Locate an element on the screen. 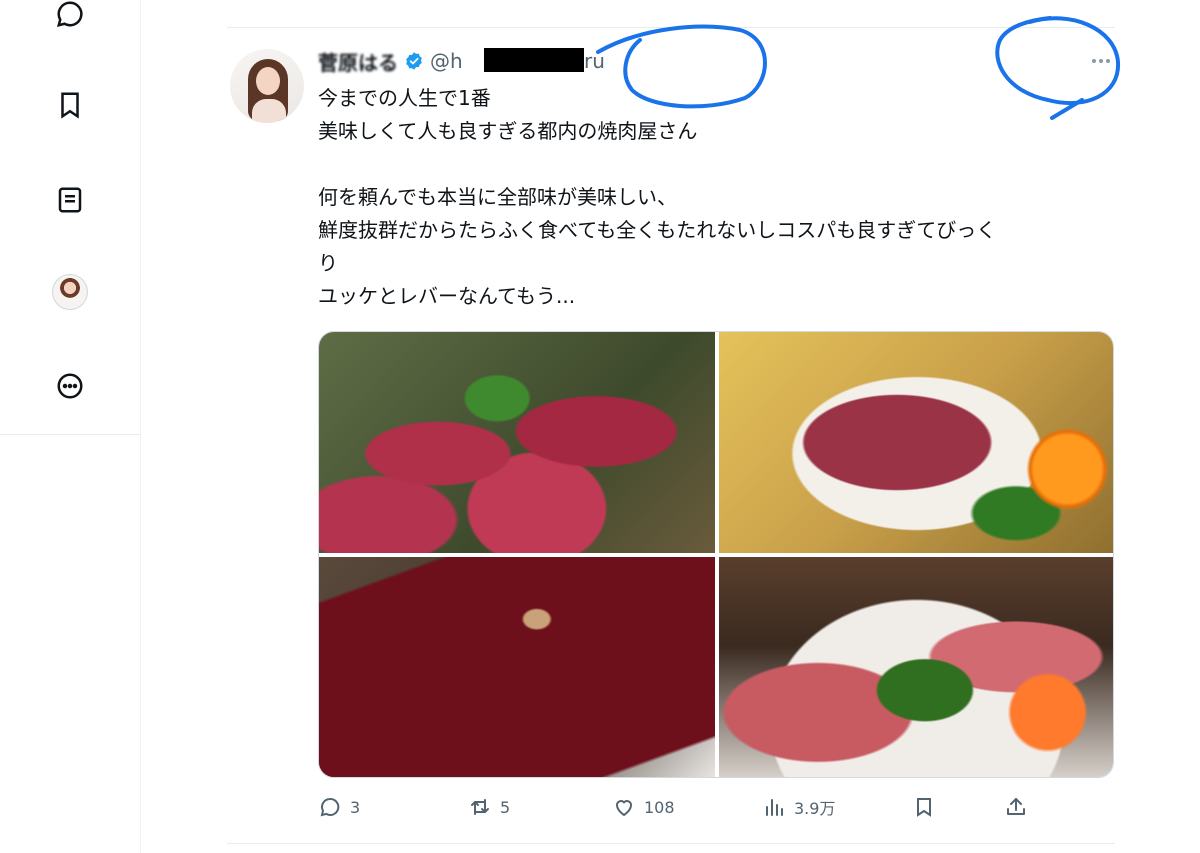  photo-raw-liver is located at coordinates (517, 667).